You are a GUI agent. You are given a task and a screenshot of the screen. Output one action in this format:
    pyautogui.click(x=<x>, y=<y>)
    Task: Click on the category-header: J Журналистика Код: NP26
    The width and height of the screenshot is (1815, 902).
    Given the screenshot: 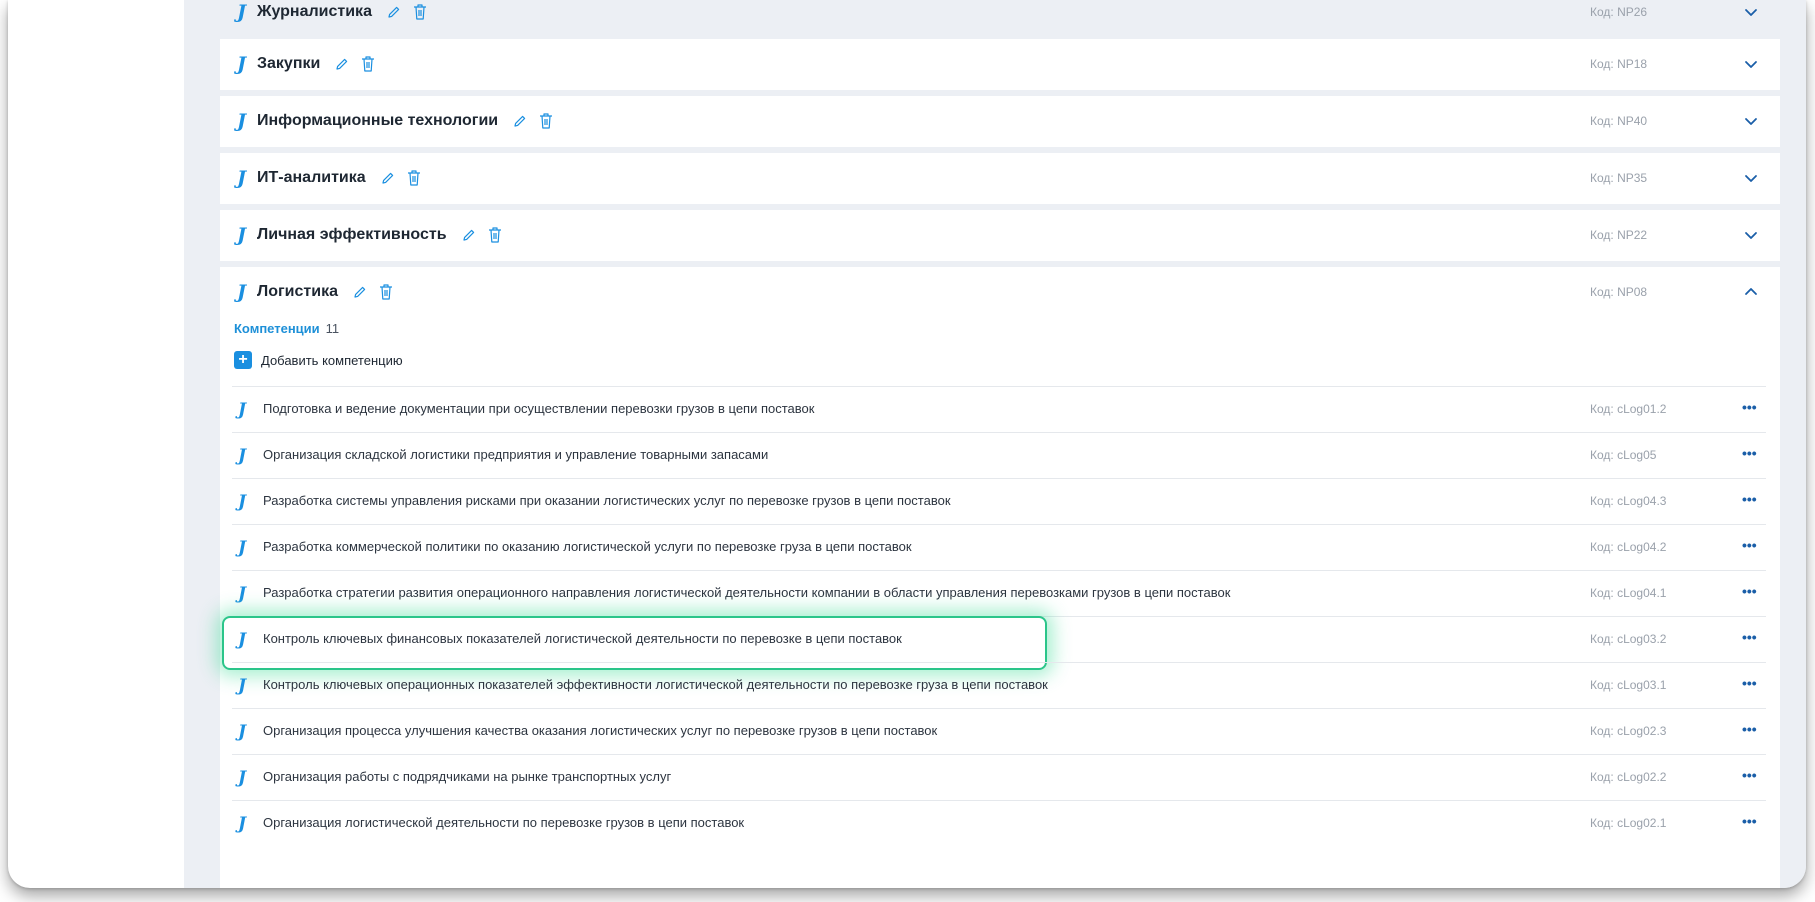 What is the action you would take?
    pyautogui.click(x=1000, y=11)
    